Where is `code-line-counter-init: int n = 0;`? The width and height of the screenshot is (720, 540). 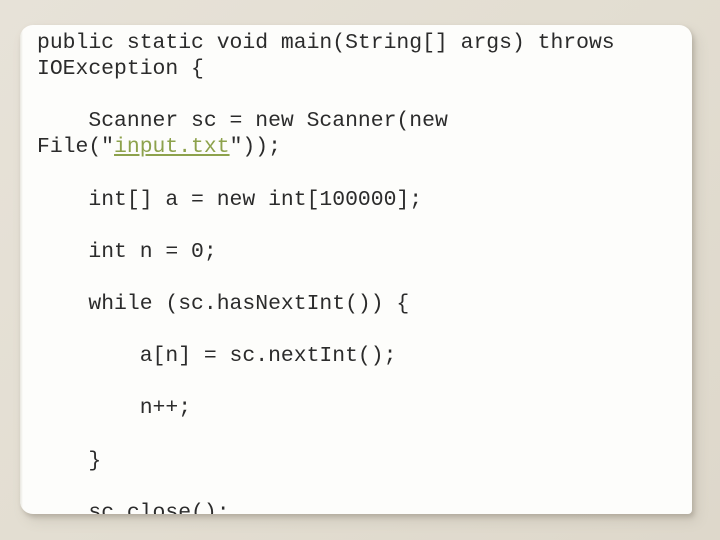
code-line-counter-init: int n = 0; is located at coordinates (359, 252).